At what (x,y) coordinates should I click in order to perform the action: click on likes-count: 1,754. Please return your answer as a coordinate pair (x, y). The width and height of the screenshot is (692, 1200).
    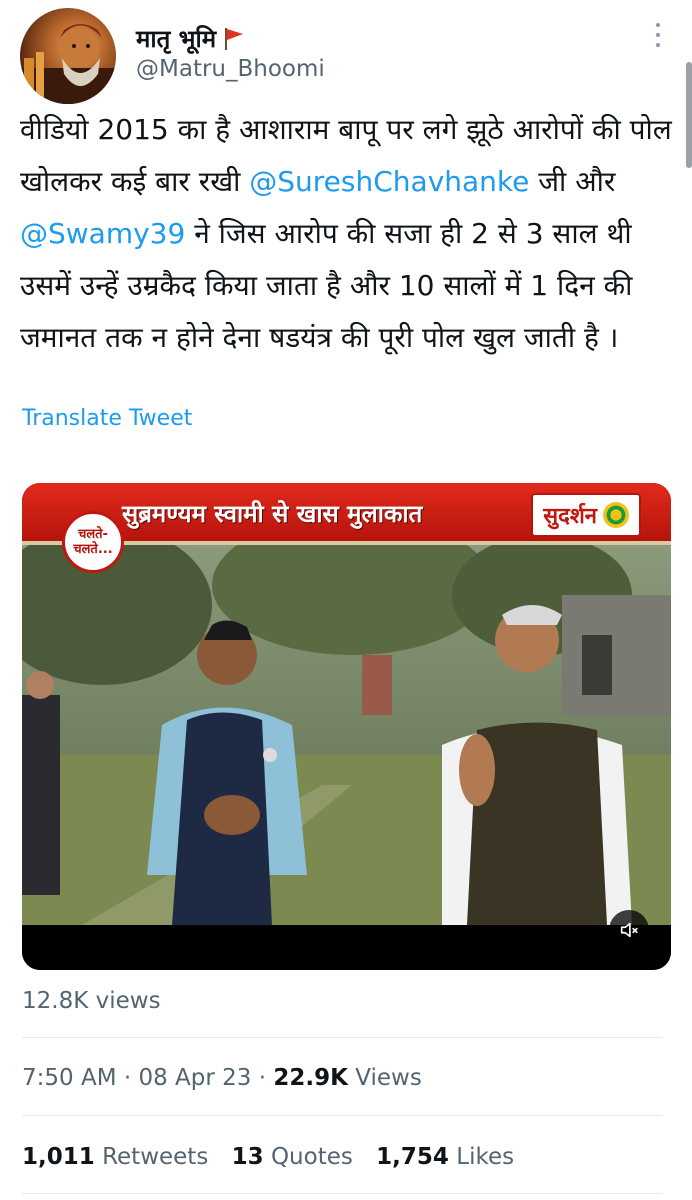
    Looking at the image, I should click on (412, 1157).